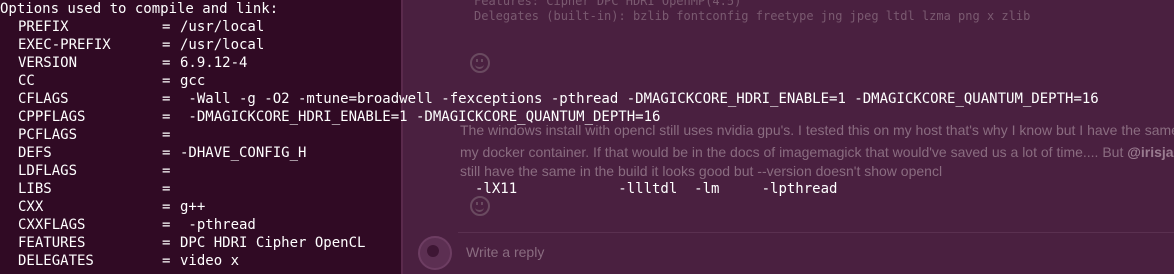  Describe the element at coordinates (509, 189) in the screenshot. I see `option-value: -lX11 -llltdl -lm -lpthread` at that location.